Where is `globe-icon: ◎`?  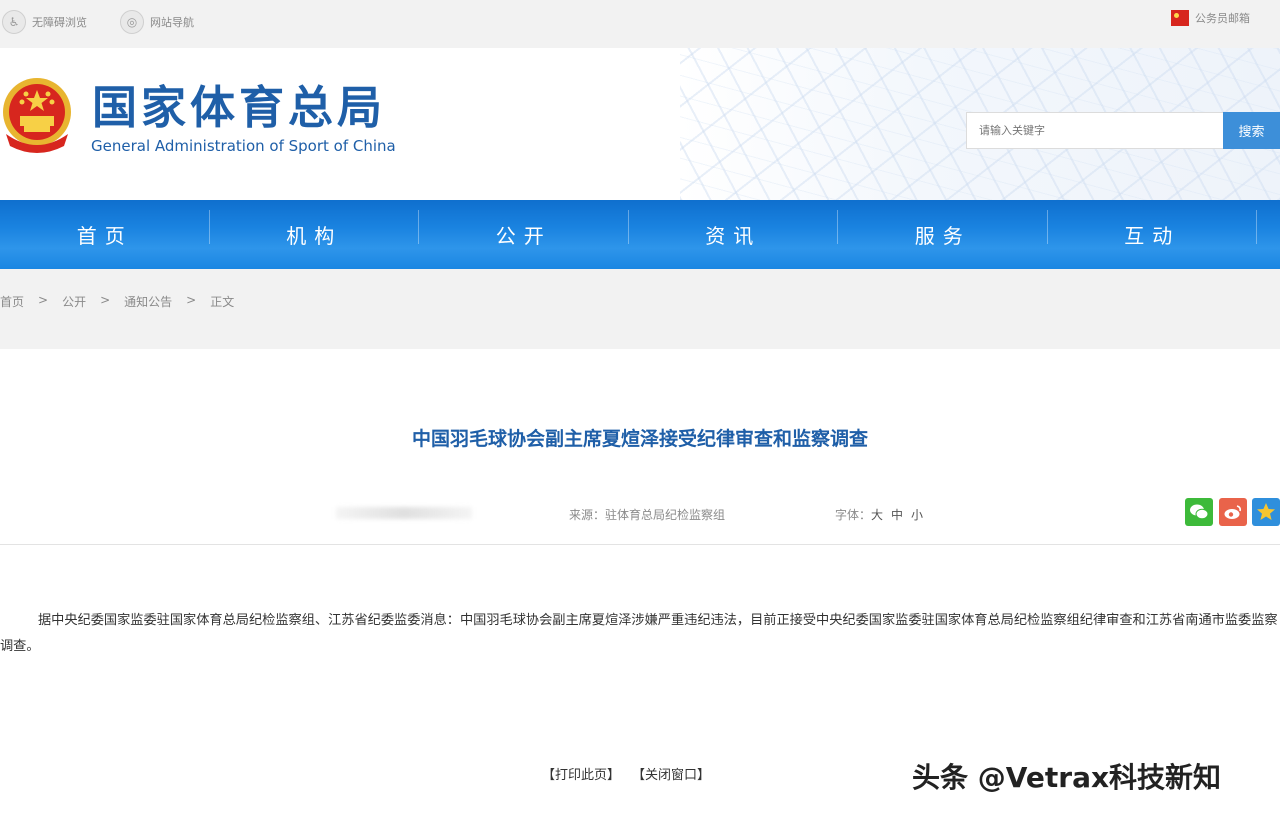
globe-icon: ◎ is located at coordinates (132, 22).